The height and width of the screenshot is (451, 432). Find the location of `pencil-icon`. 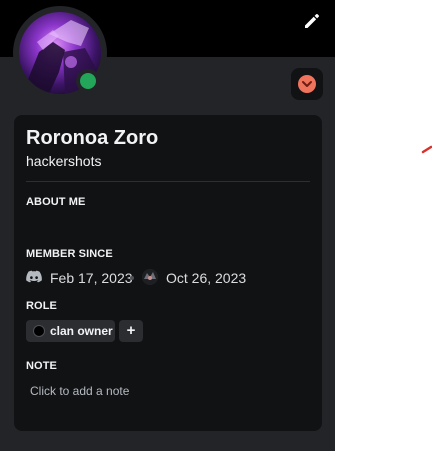

pencil-icon is located at coordinates (312, 21).